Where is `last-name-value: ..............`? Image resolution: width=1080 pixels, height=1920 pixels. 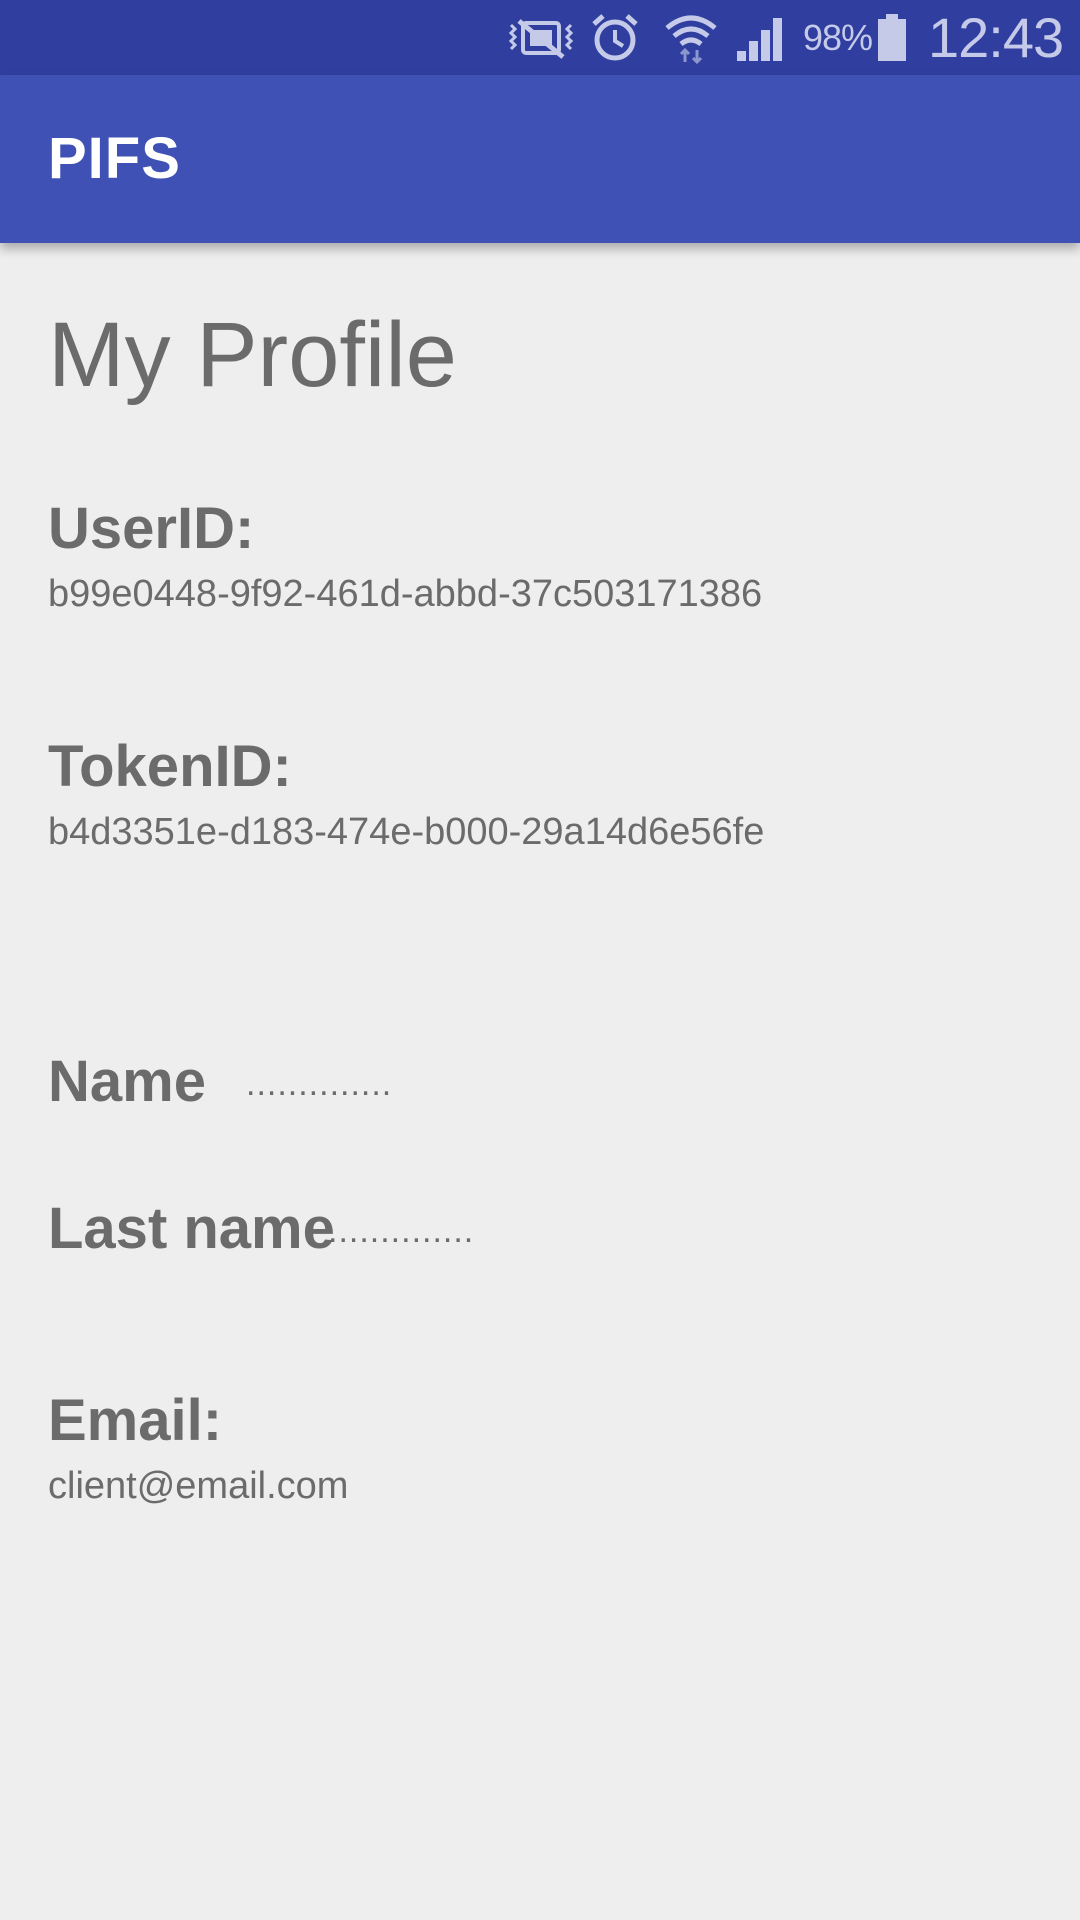
last-name-value: .............. is located at coordinates (401, 1231).